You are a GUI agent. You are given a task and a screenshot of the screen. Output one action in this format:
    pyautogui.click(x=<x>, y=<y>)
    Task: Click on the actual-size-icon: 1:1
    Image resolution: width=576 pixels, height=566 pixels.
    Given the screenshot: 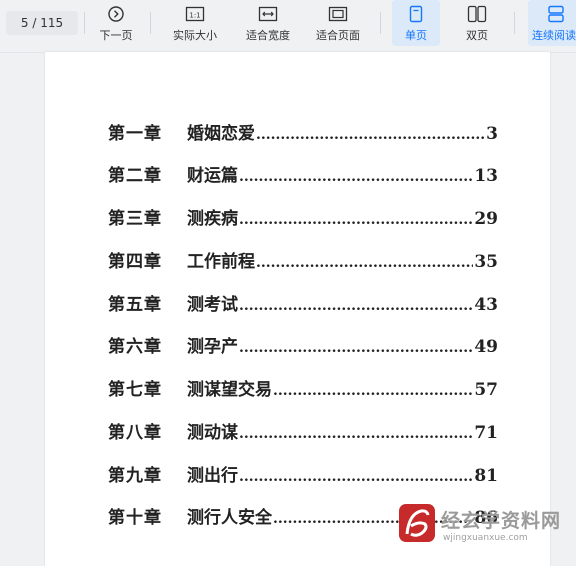 What is the action you would take?
    pyautogui.click(x=195, y=14)
    